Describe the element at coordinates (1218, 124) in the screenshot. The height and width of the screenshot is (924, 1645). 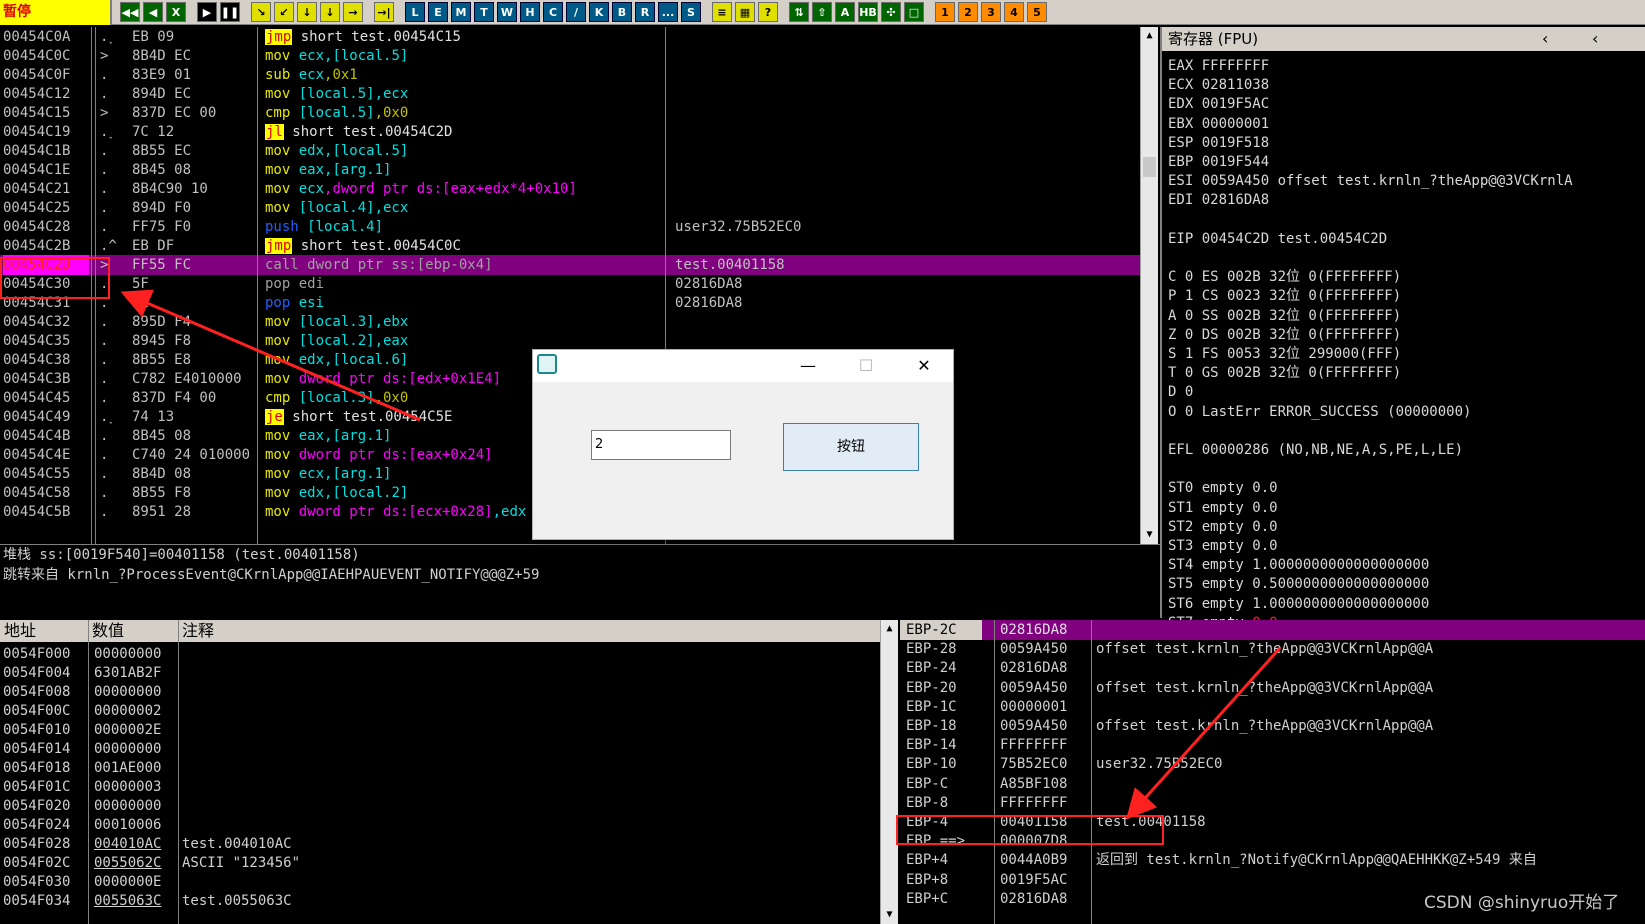
I see `register-row: EBX 00000001` at that location.